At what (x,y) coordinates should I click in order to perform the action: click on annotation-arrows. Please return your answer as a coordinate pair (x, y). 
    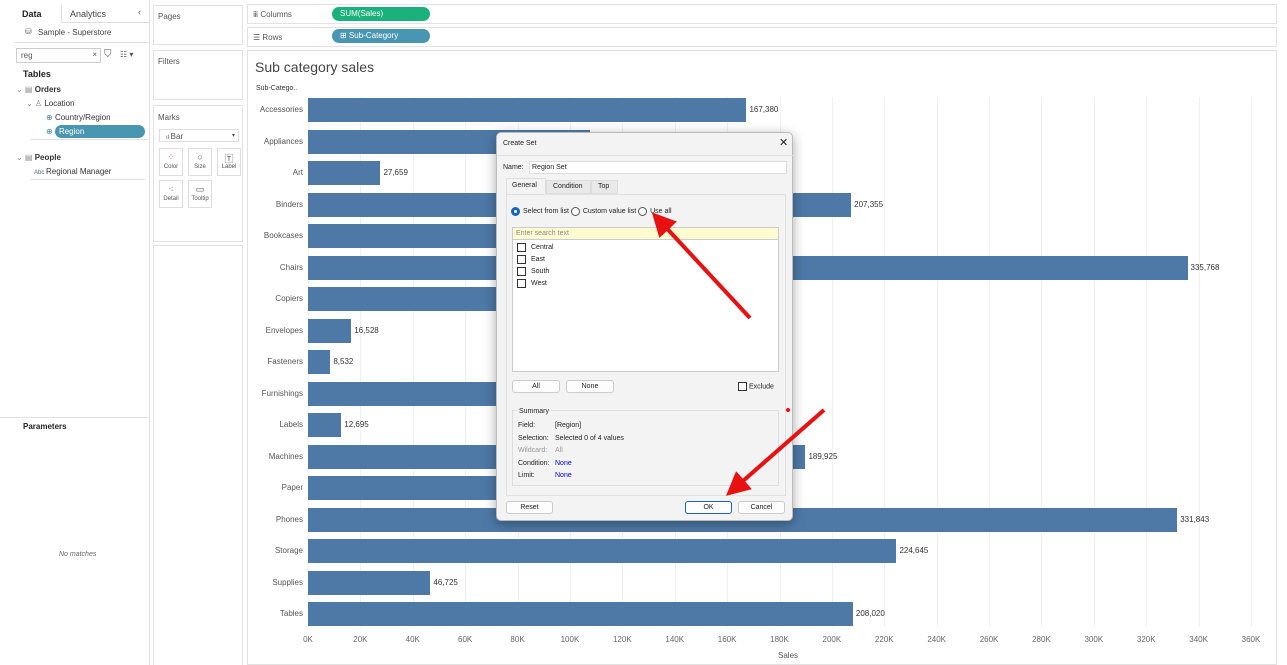
    Looking at the image, I should click on (738, 354).